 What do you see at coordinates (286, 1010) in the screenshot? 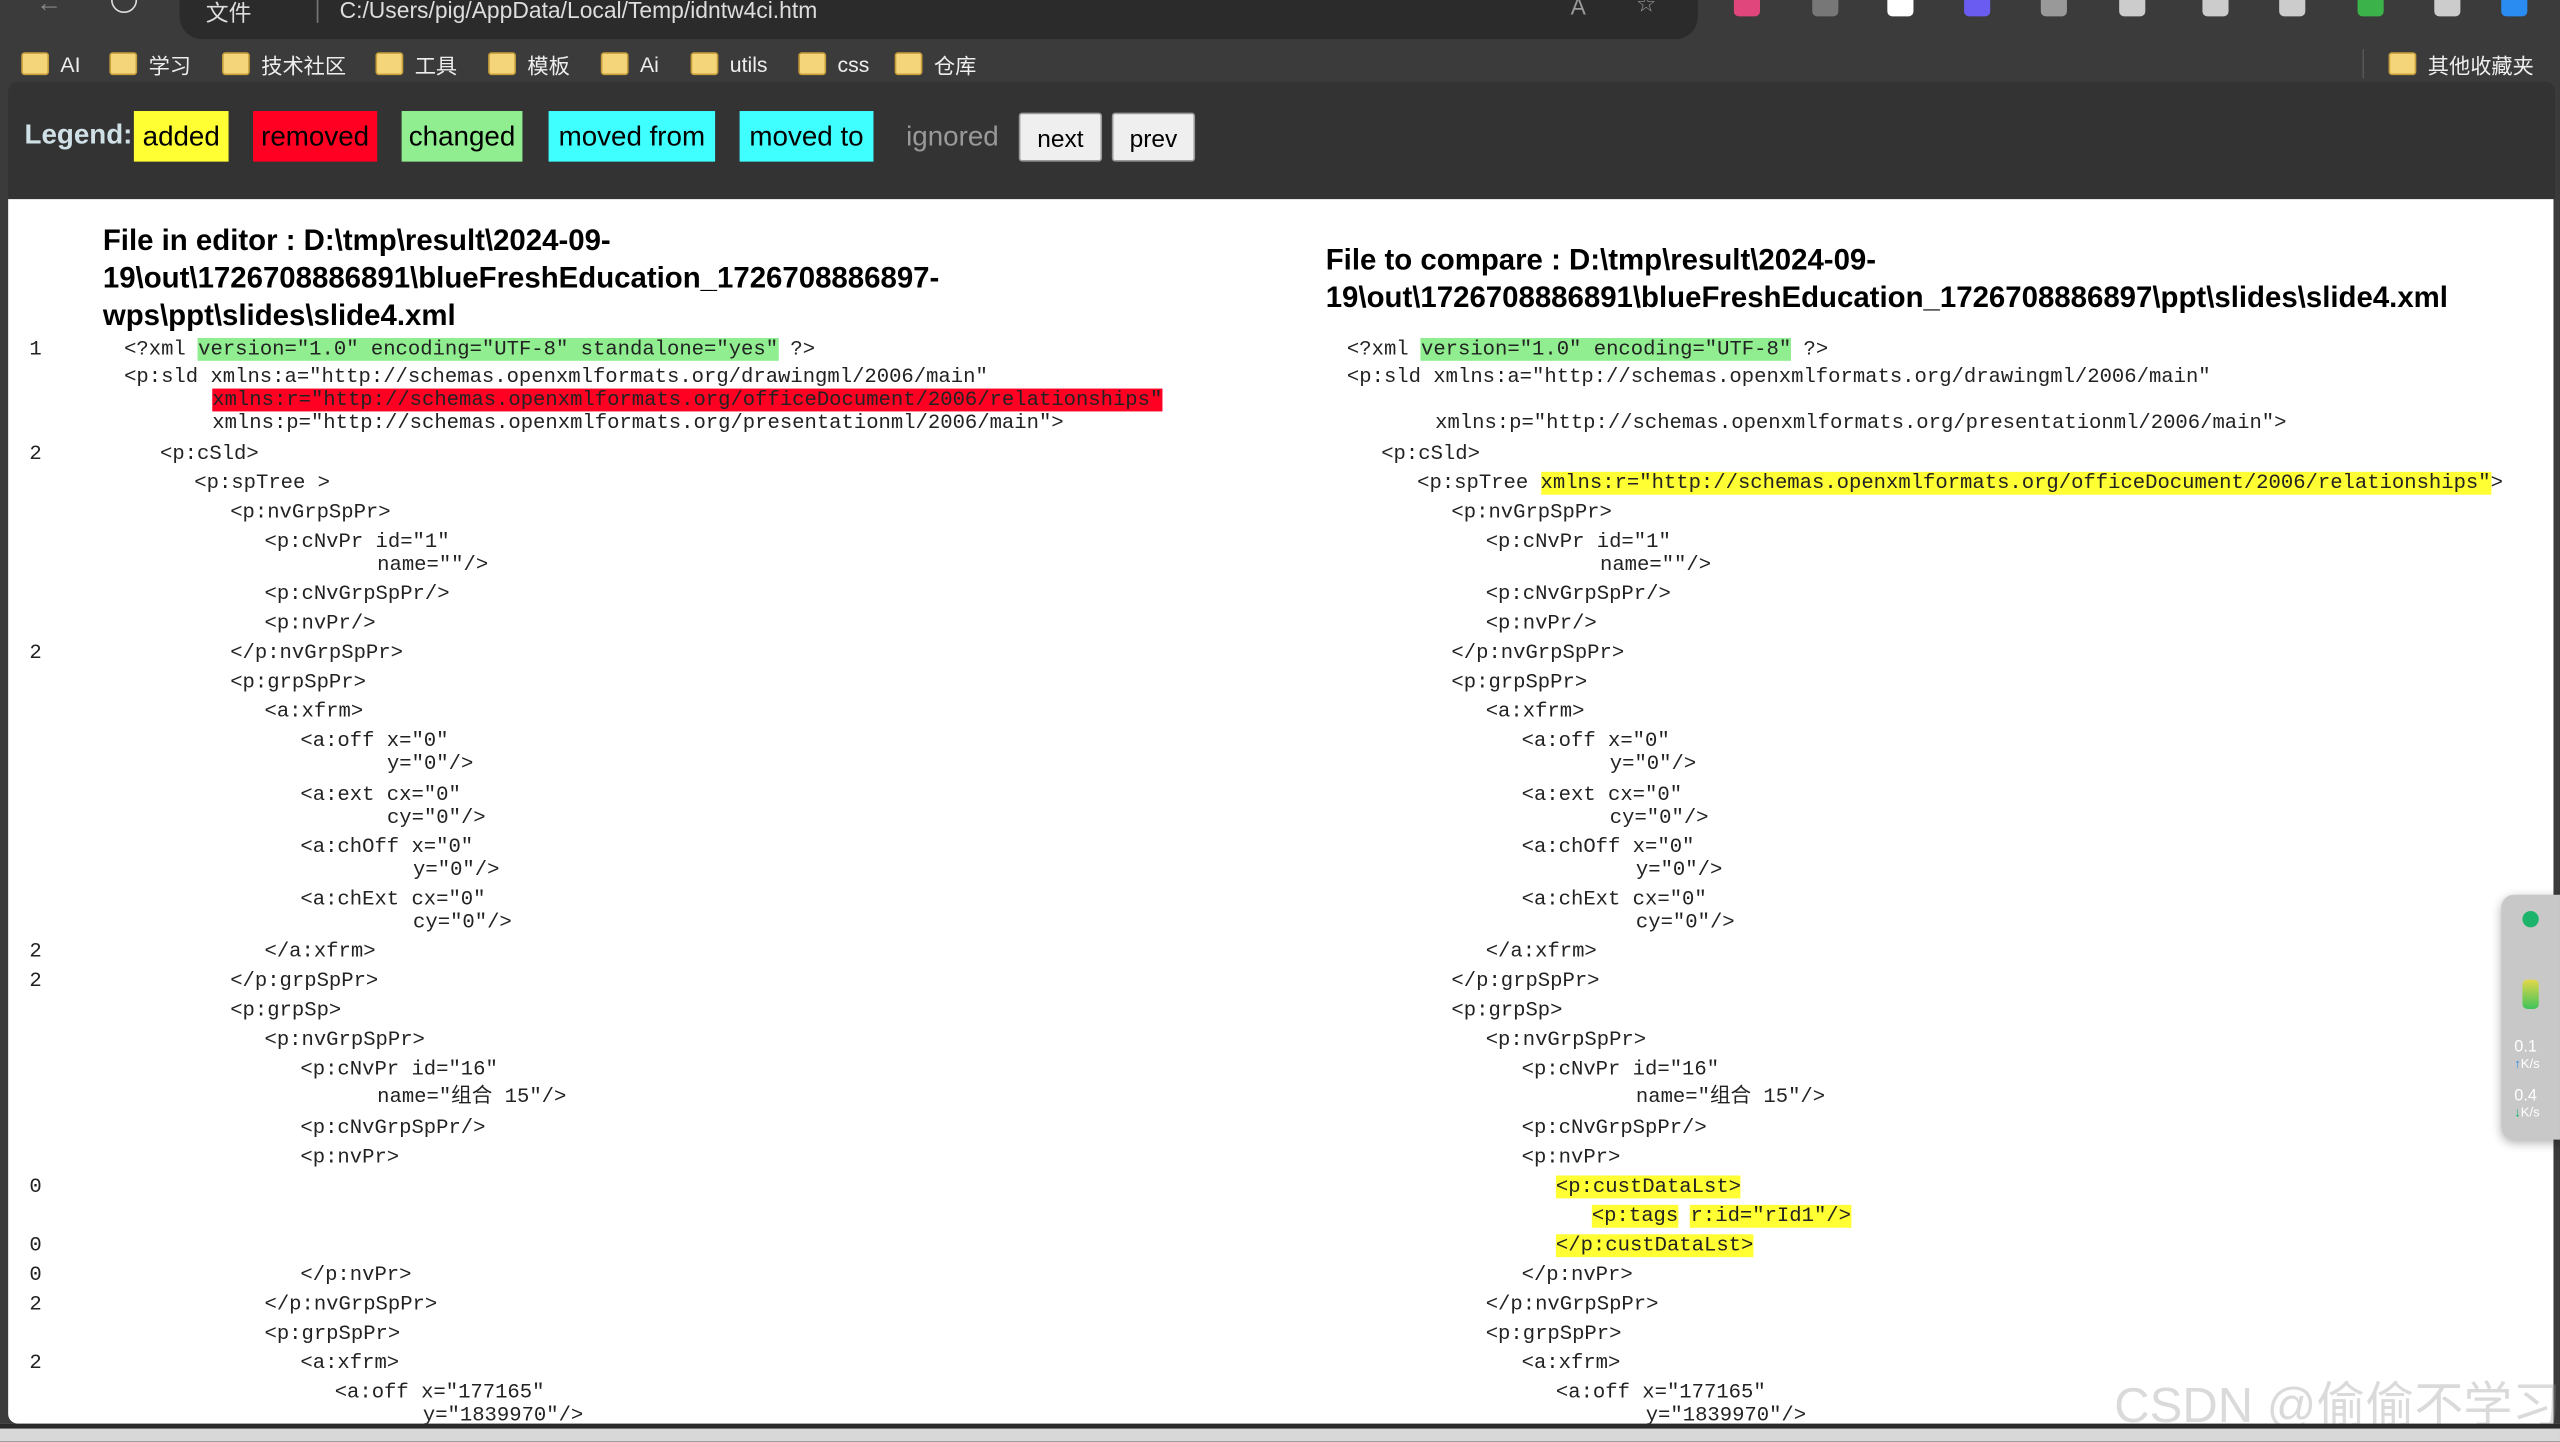
I see `code-segment: <p:grpSp>` at bounding box center [286, 1010].